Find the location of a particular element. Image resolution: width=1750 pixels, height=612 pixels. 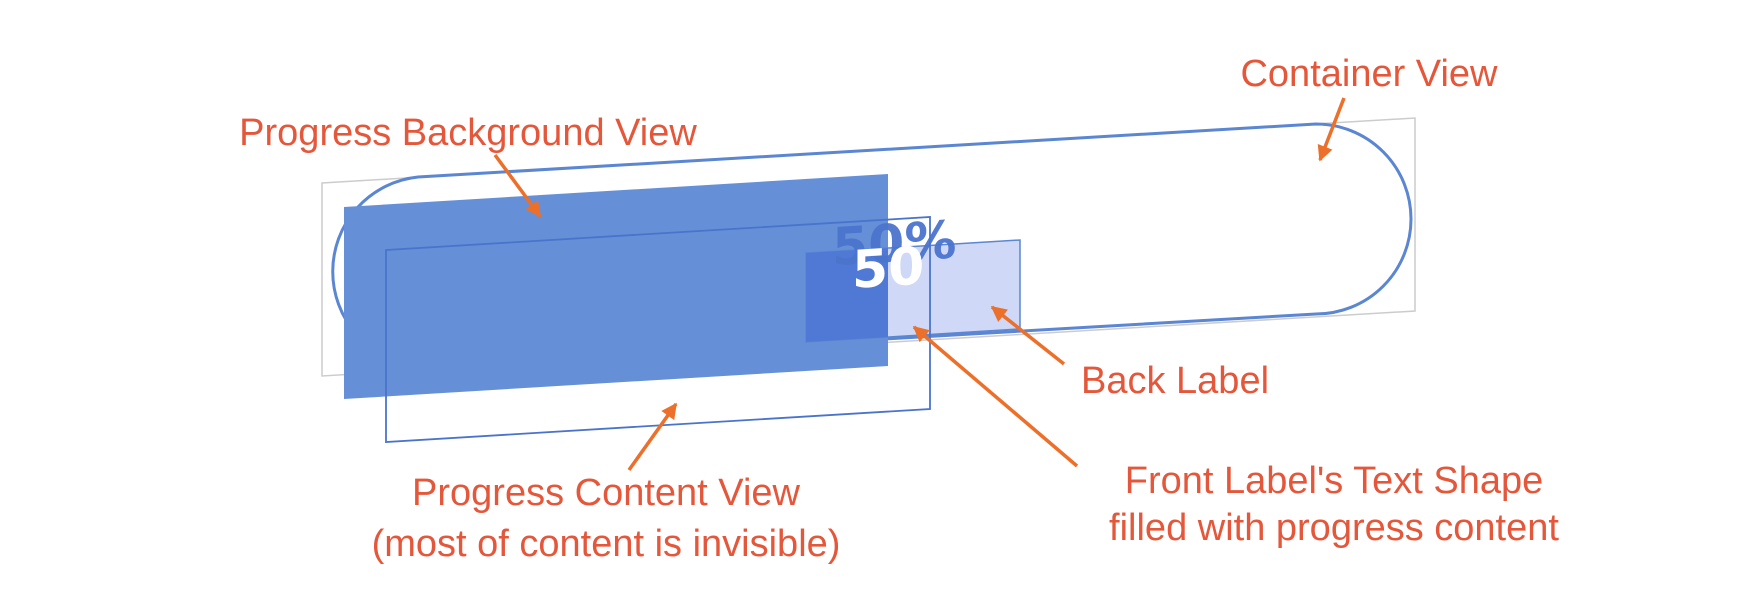

label-front-label-line2: filled with progress content is located at coordinates (1334, 528).